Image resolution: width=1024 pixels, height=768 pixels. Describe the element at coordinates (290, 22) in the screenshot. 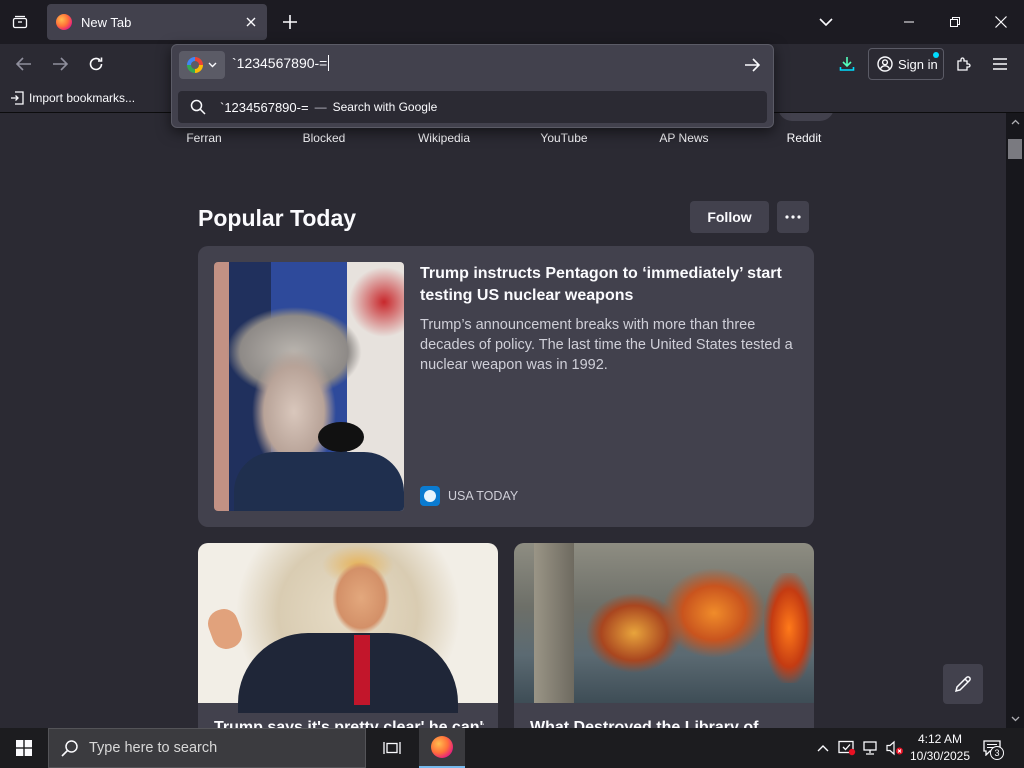

I see `new-tab-button` at that location.